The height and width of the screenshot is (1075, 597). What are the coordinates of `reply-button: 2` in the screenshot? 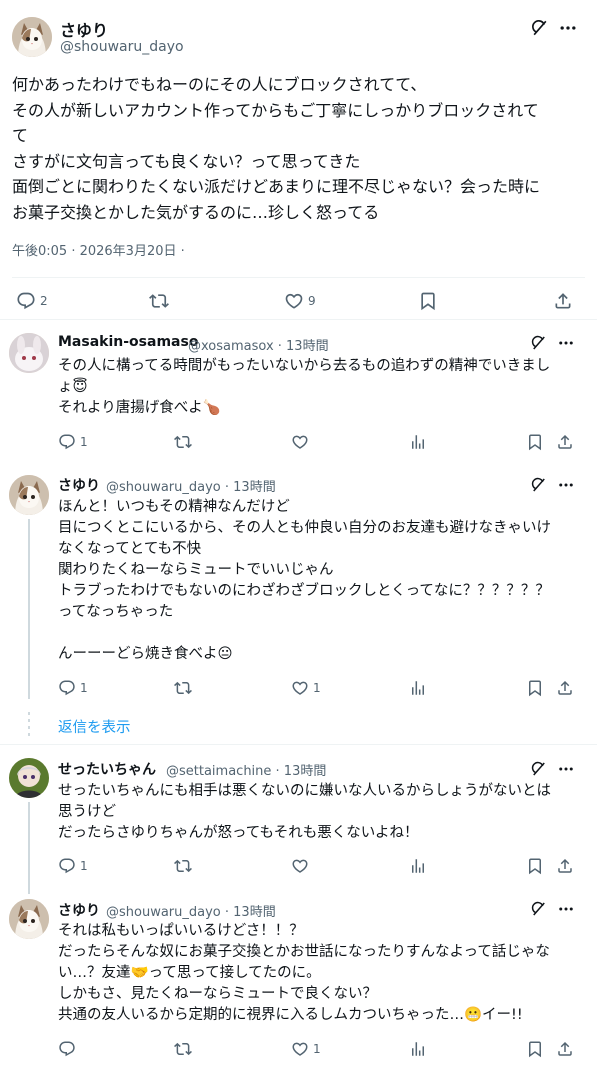 It's located at (32, 301).